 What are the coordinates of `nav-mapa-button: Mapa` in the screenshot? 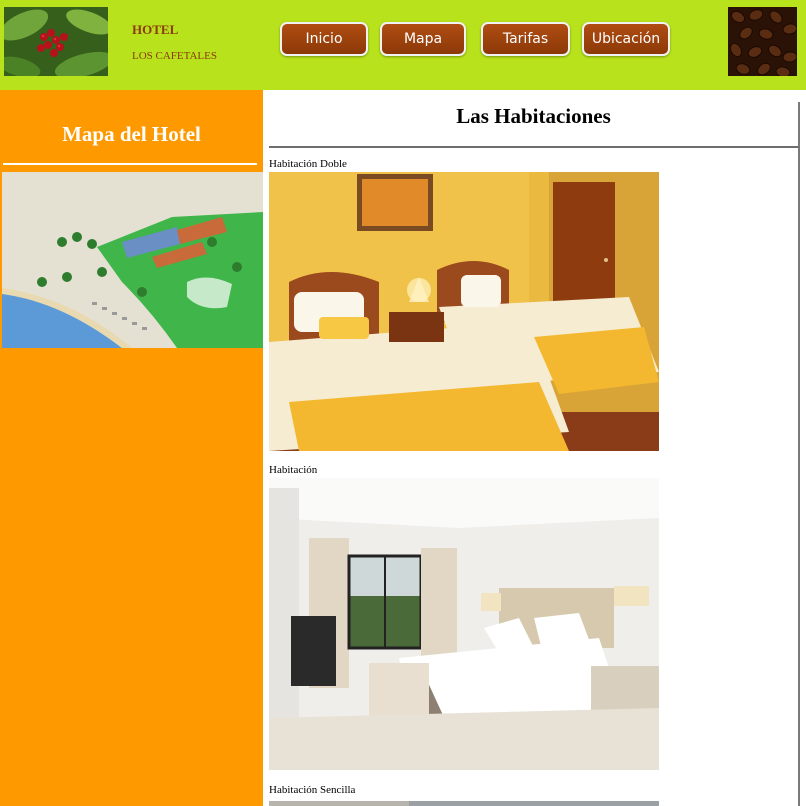 It's located at (423, 39).